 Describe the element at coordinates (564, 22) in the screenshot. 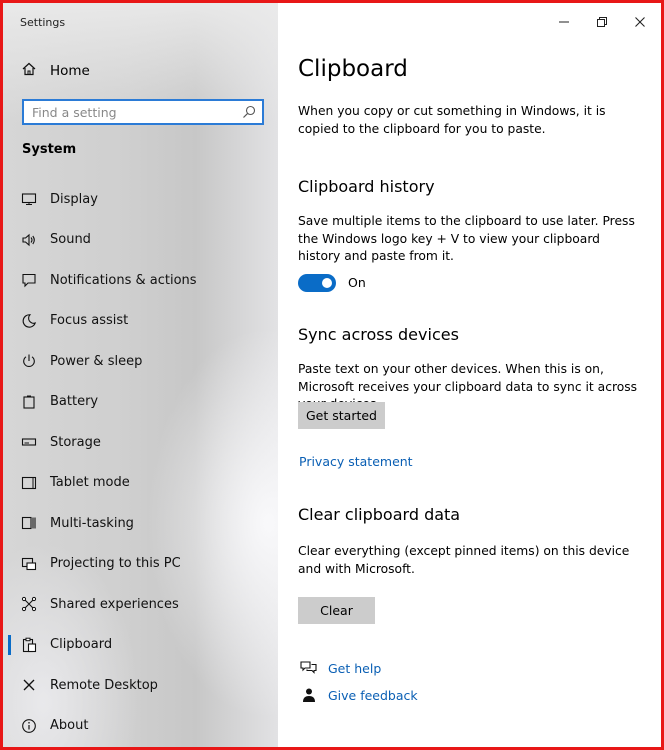

I see `minimize-icon` at that location.